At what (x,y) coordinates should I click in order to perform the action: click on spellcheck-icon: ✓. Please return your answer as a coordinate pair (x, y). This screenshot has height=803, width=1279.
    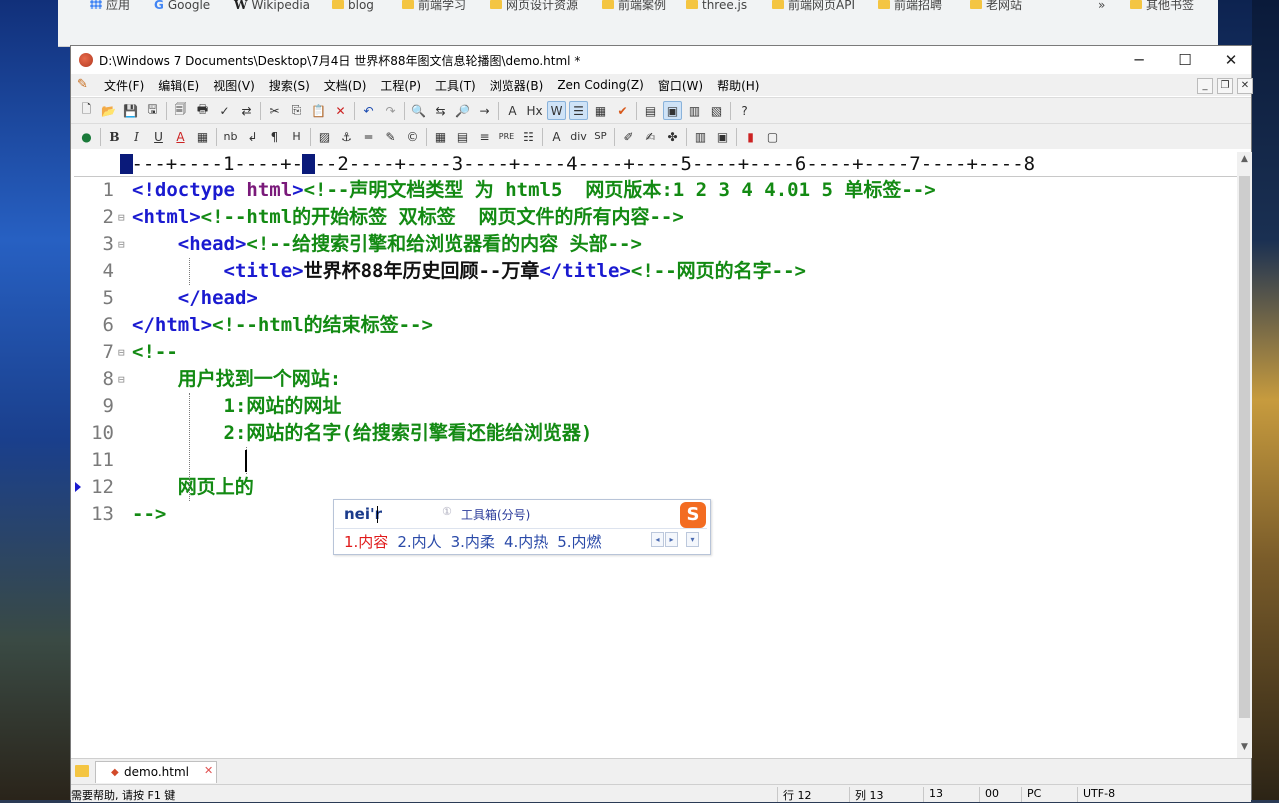
    Looking at the image, I should click on (224, 110).